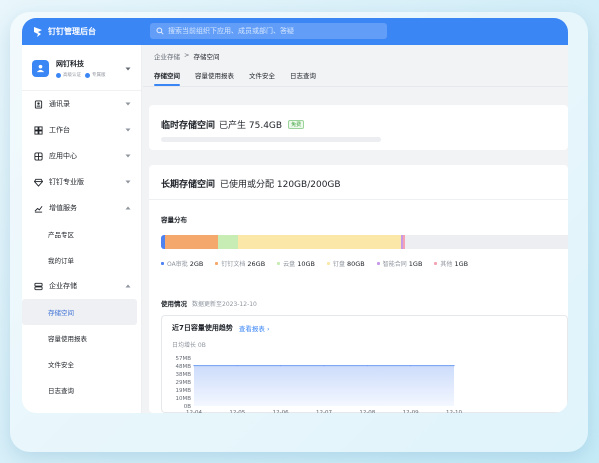 This screenshot has width=599, height=463. I want to click on caret-down-icon, so click(128, 68).